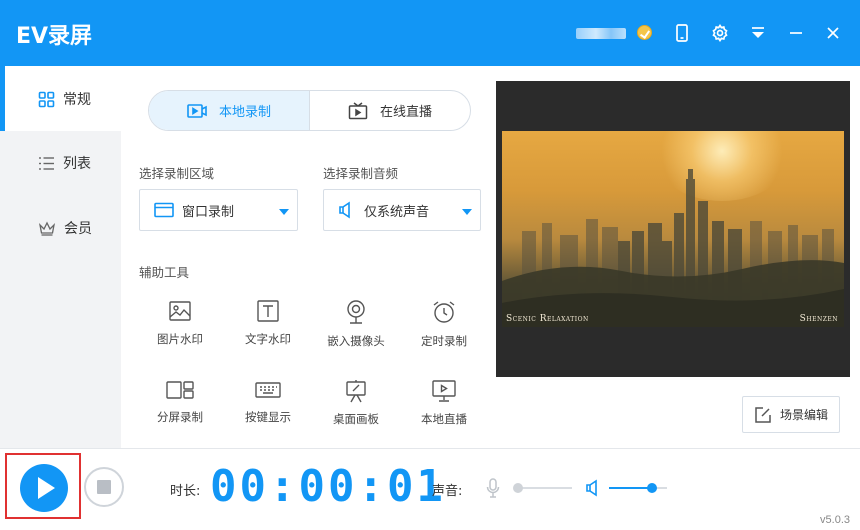 The height and width of the screenshot is (530, 860). I want to click on tool-label: 嵌入摄像头, so click(356, 341).